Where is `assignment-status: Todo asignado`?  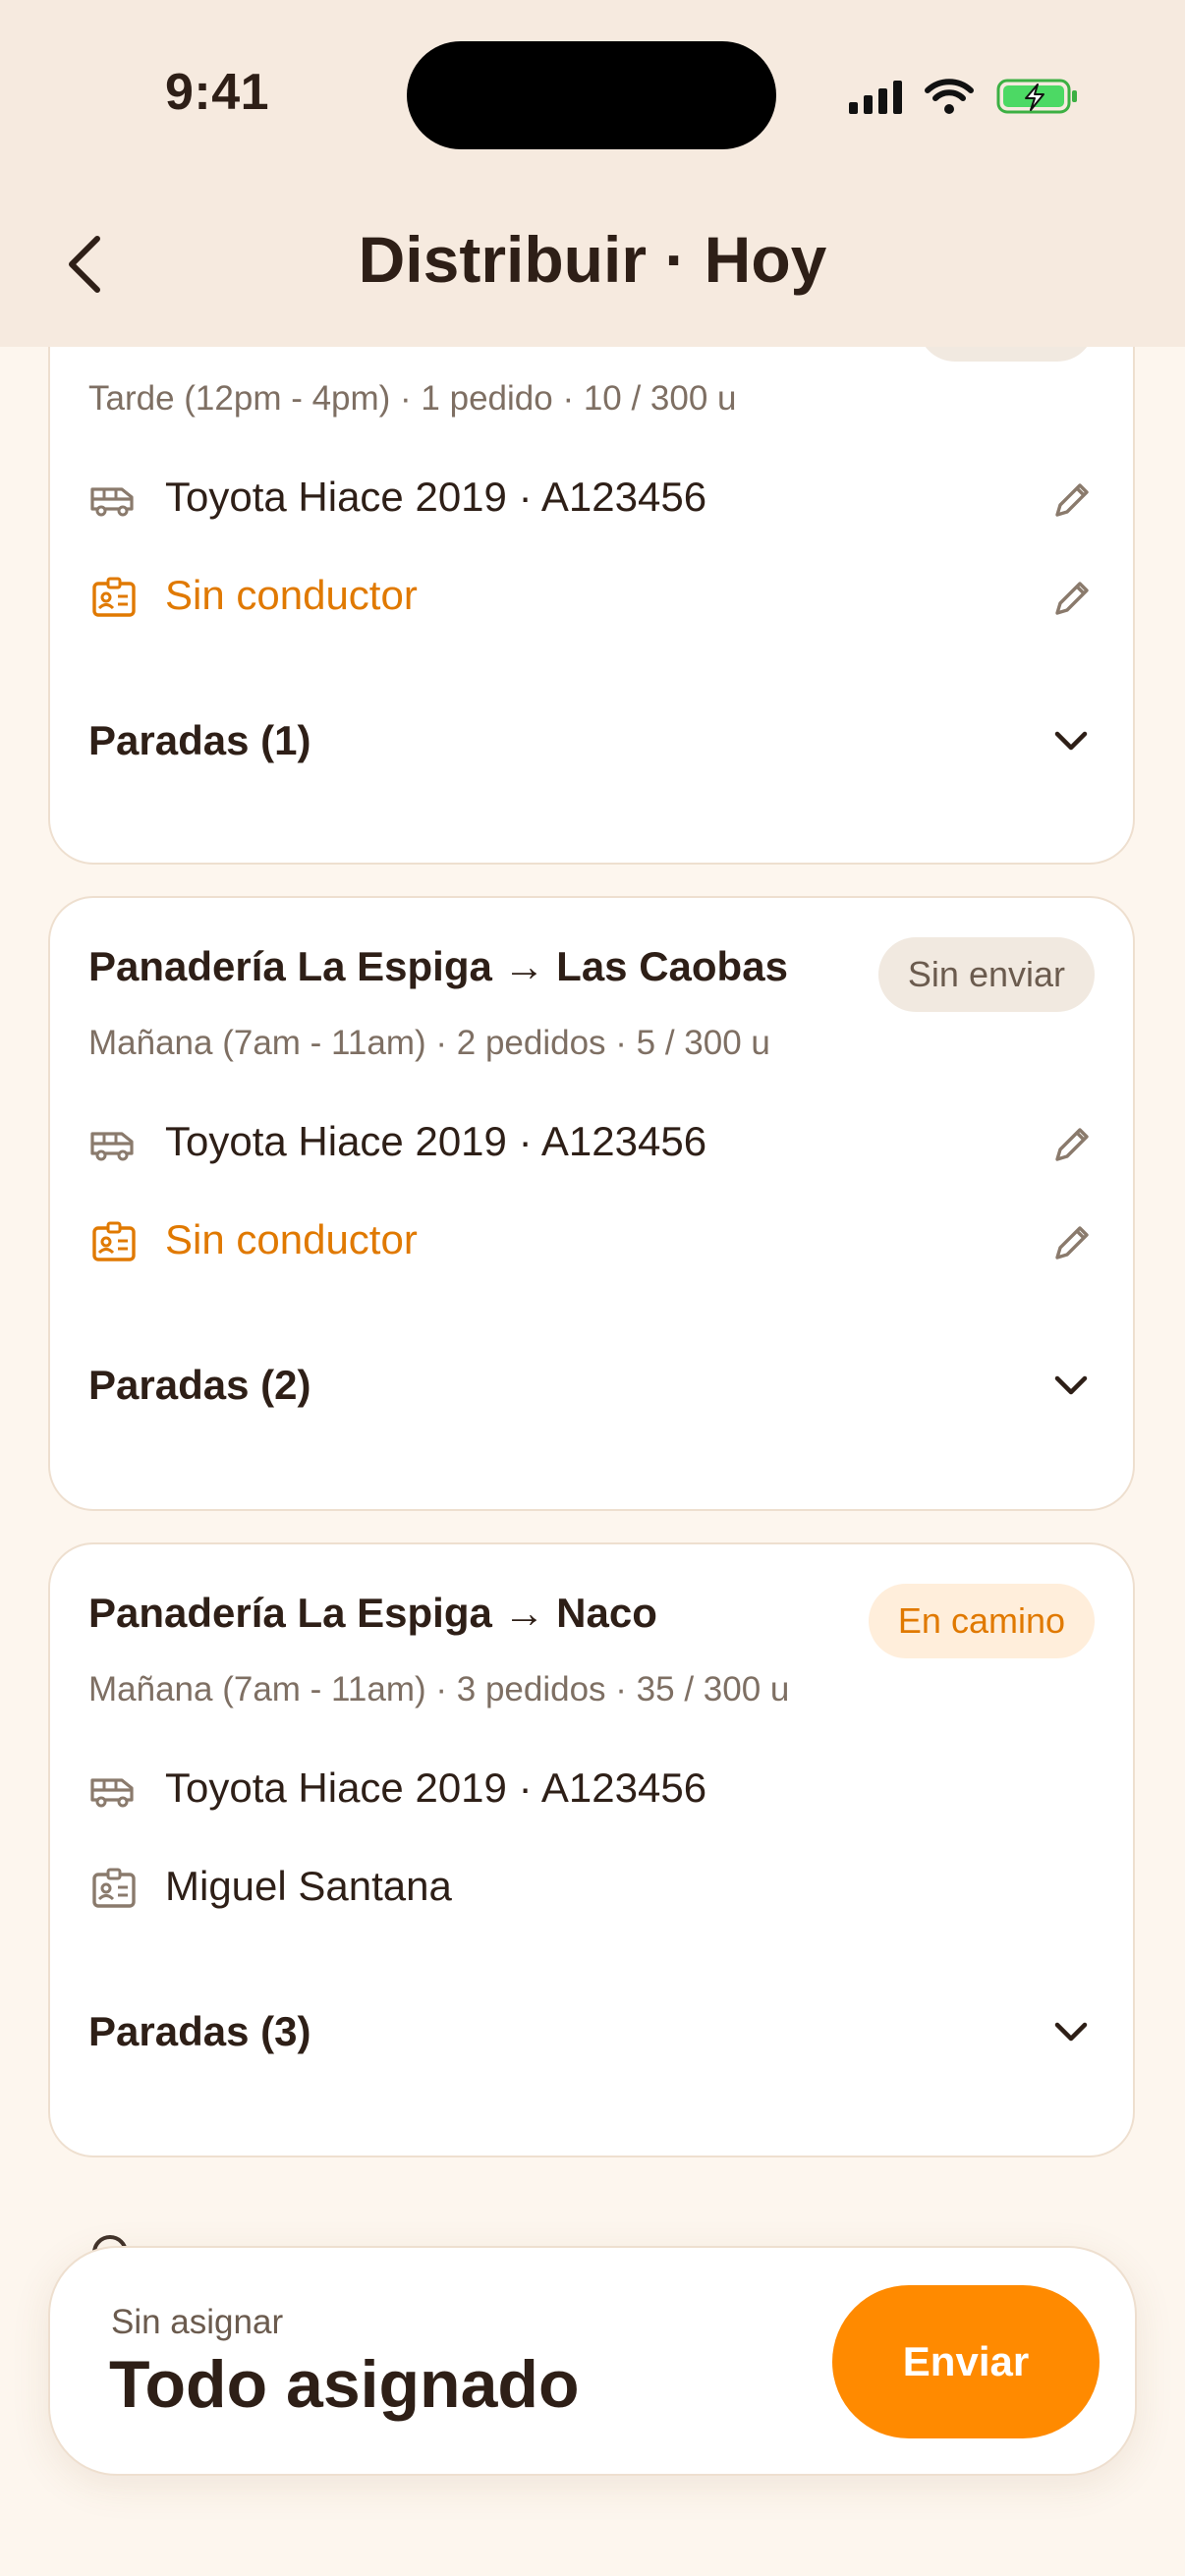
assignment-status: Todo asignado is located at coordinates (345, 2384).